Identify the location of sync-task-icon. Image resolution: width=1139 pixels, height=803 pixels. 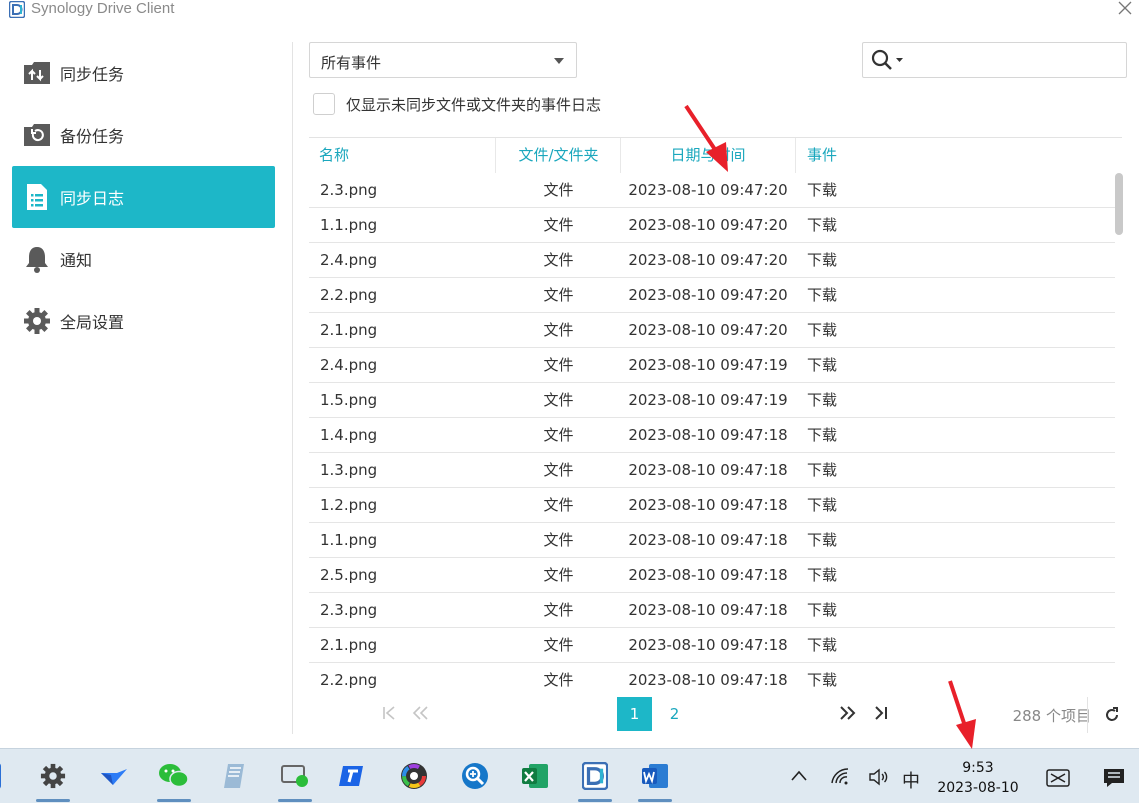
(37, 73).